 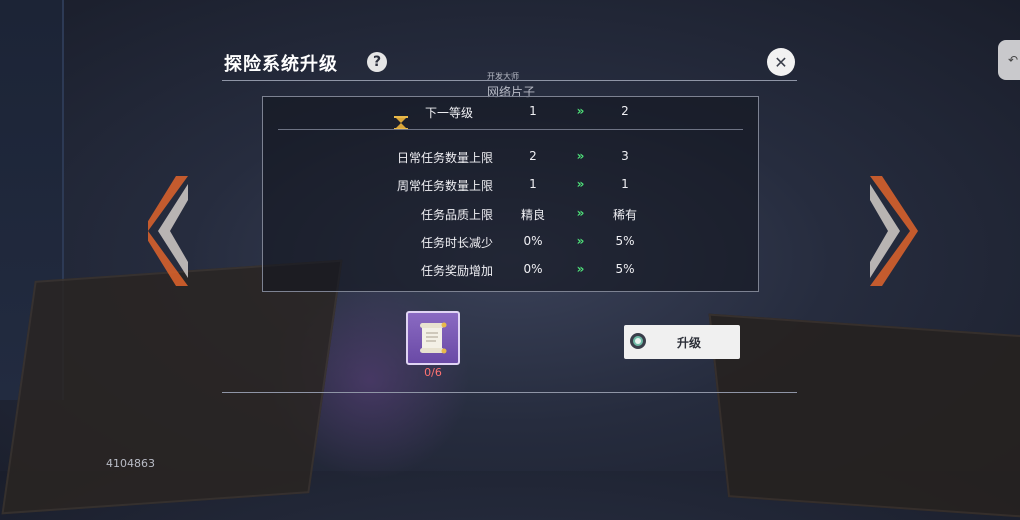 What do you see at coordinates (533, 156) in the screenshot?
I see `stat-current: 2` at bounding box center [533, 156].